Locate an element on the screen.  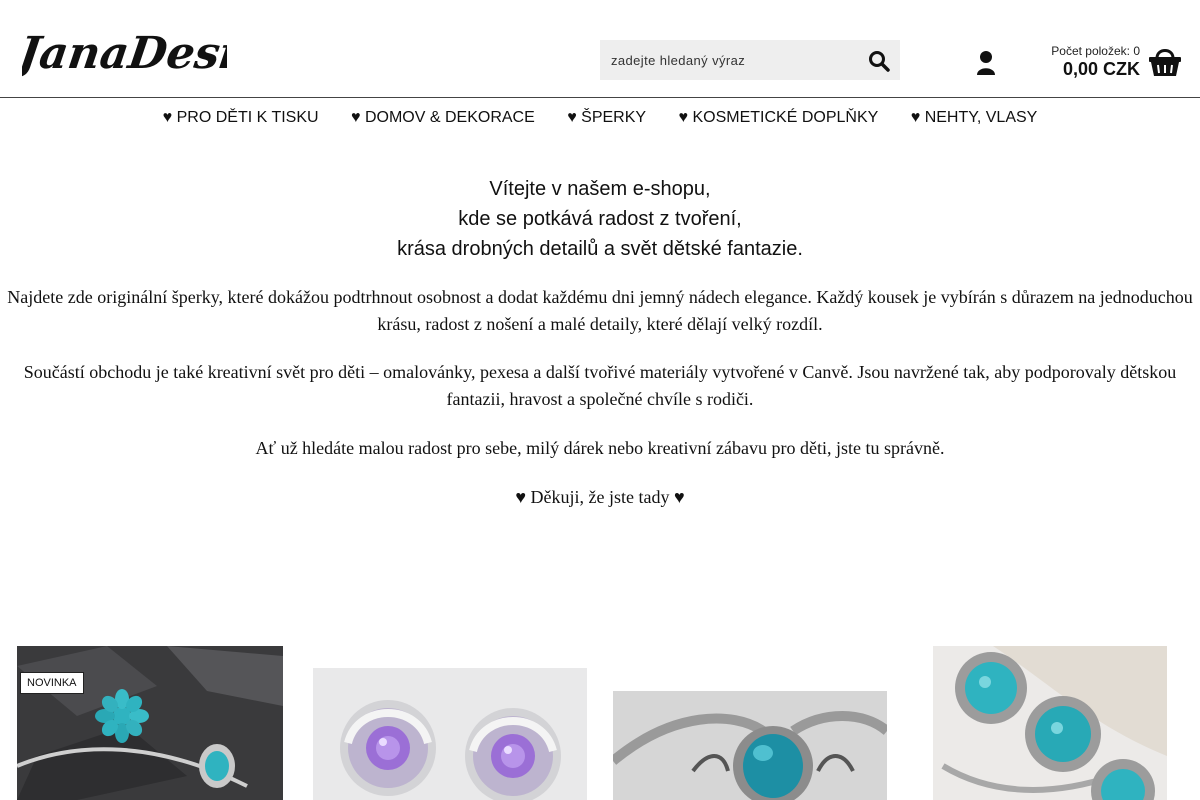
nav-item-pro-deti: ♥ PRO DĚTI K TISKU is located at coordinates (241, 118).